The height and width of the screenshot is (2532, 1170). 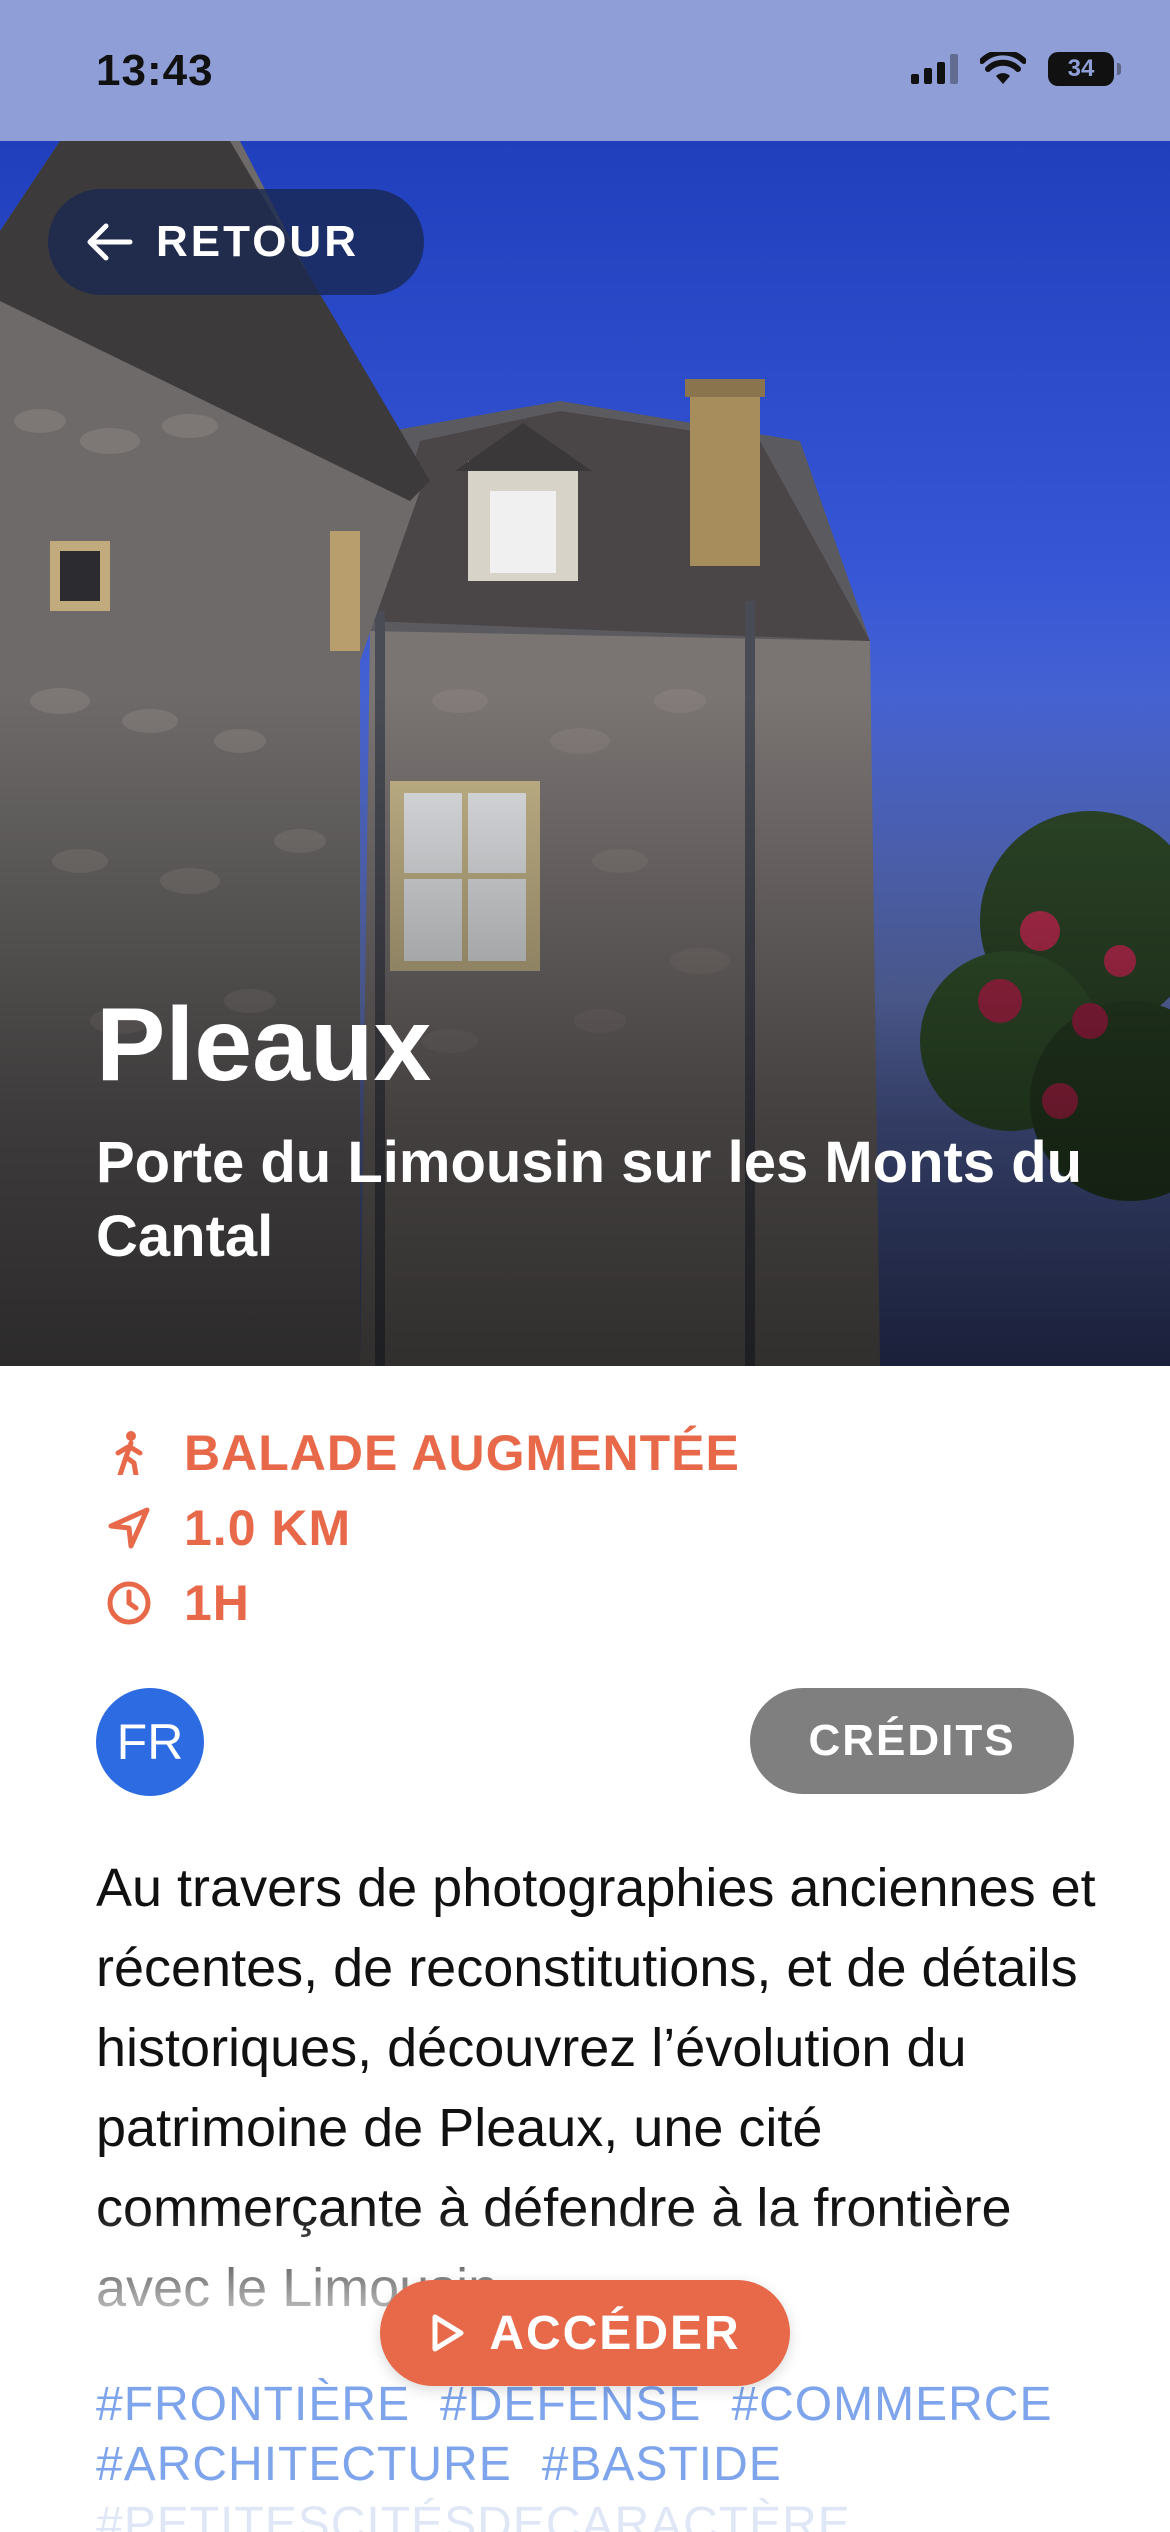 What do you see at coordinates (615, 2333) in the screenshot?
I see `access-label: ACCÉDER` at bounding box center [615, 2333].